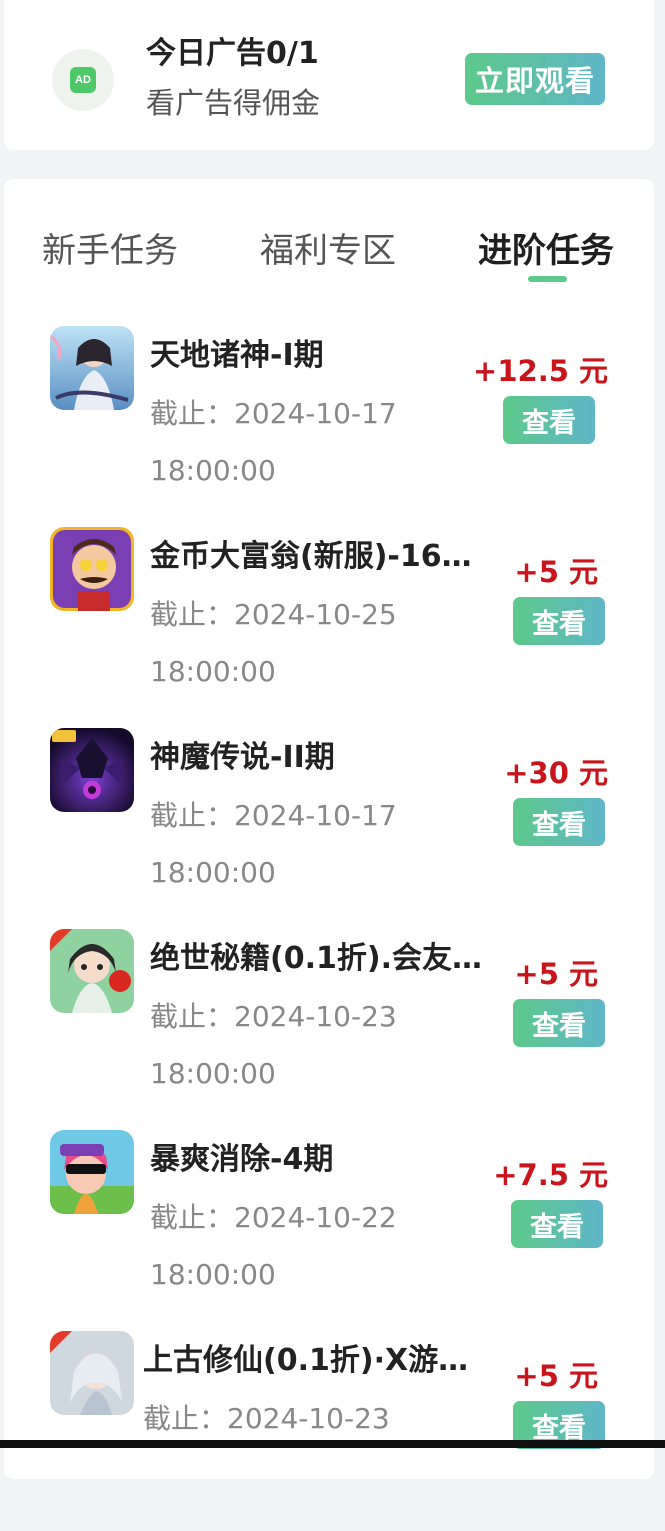  What do you see at coordinates (92, 770) in the screenshot?
I see `game-icon-shenmo` at bounding box center [92, 770].